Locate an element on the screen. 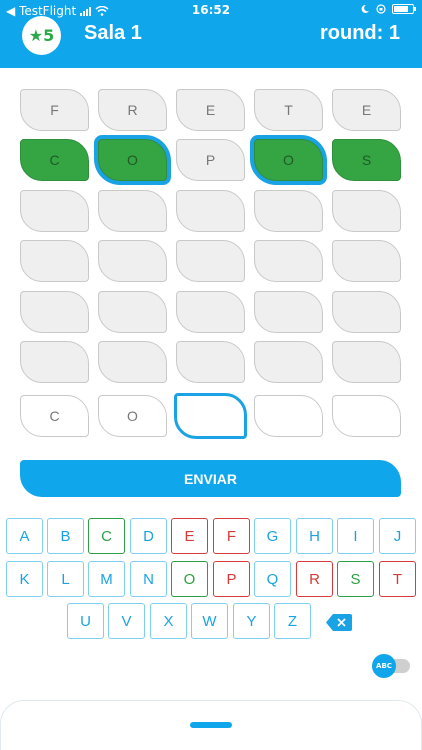 The image size is (422, 750). input-tile: O is located at coordinates (132, 416).